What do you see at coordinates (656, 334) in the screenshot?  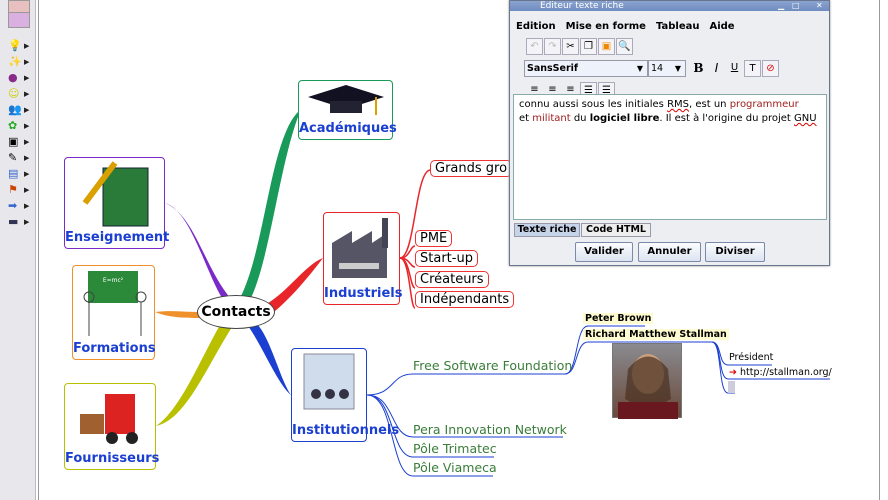 I see `child-rms: Richard Matthew Stallman` at bounding box center [656, 334].